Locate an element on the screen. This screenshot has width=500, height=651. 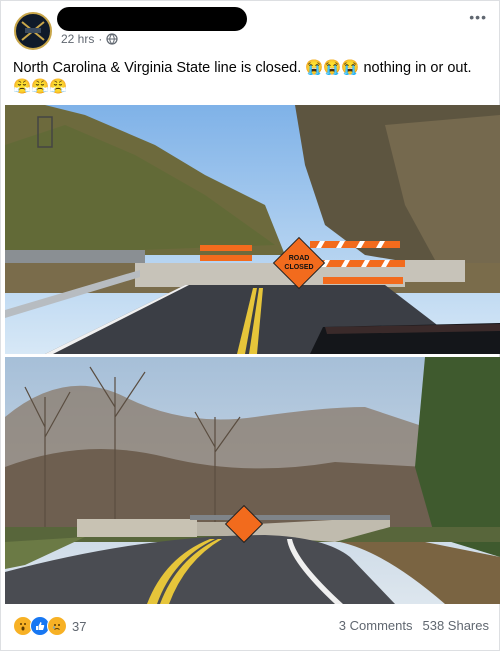
post-footer: 37 3 Comments 538 Shares is located at coordinates (250, 626).